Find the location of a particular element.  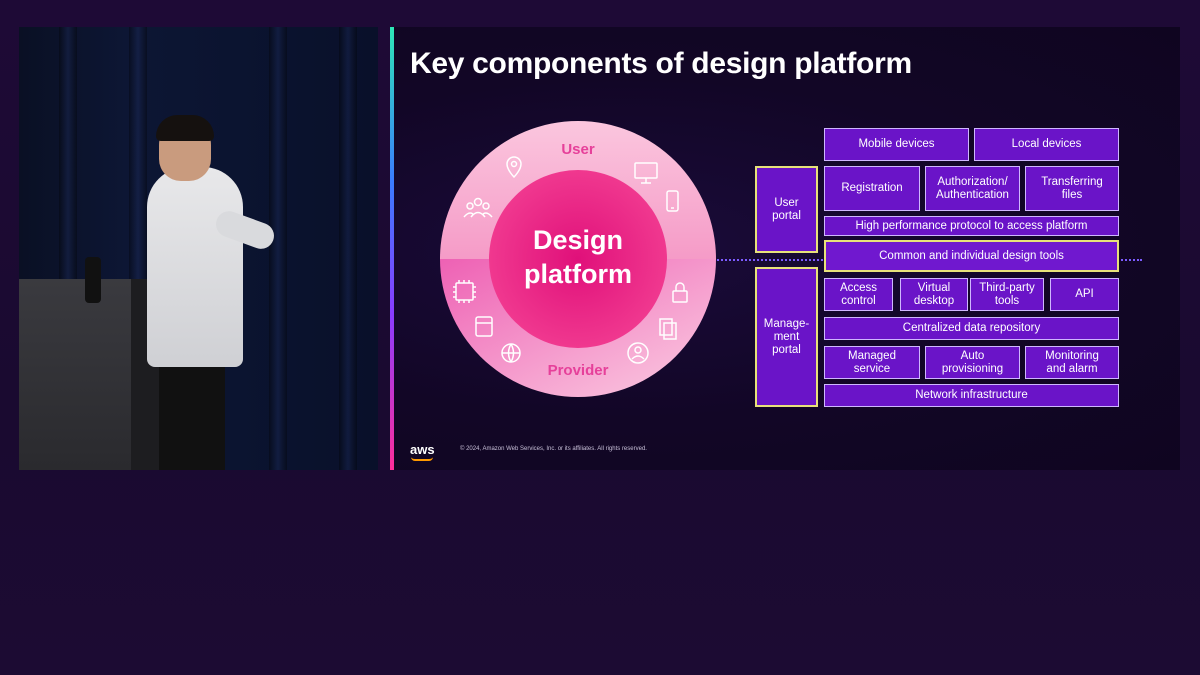

aws-logo: aws is located at coordinates (422, 449).